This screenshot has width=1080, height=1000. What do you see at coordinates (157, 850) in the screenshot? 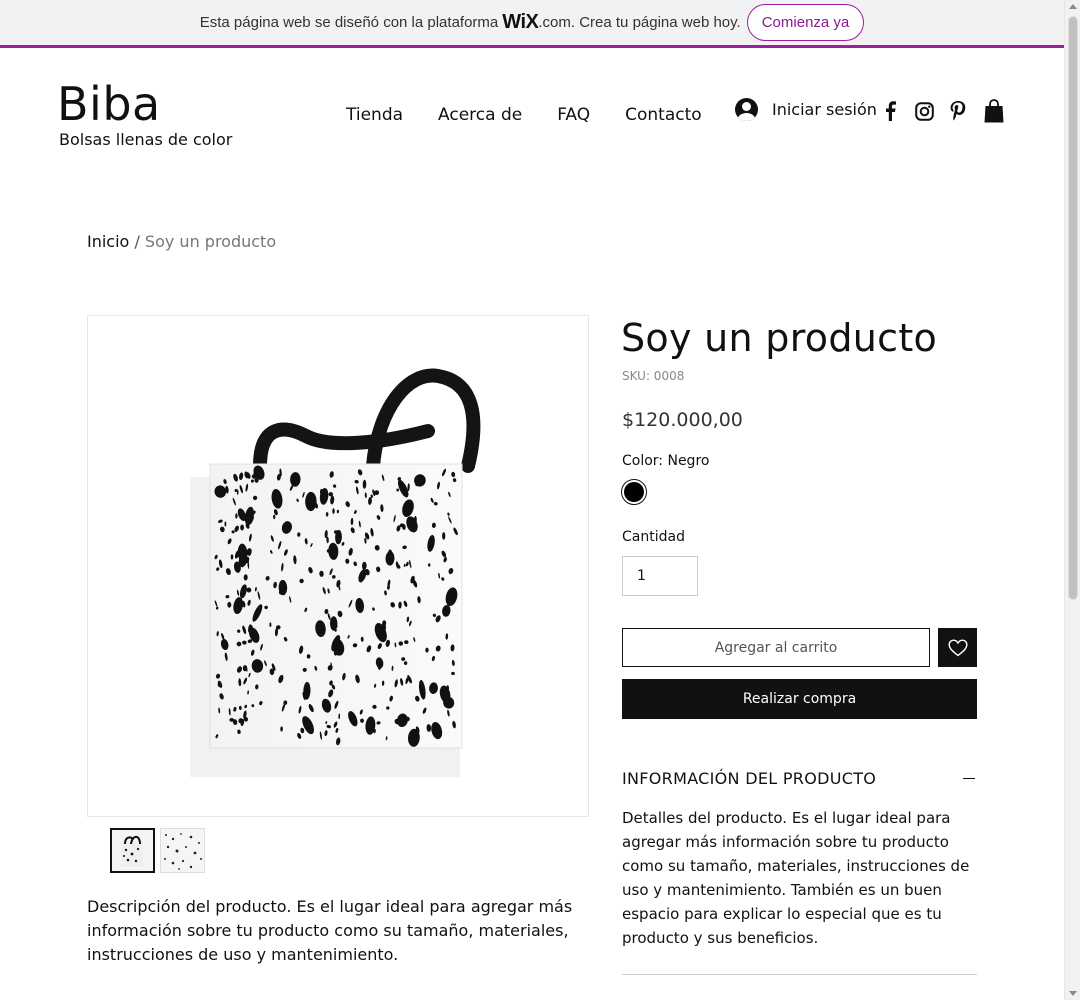
I see `thumbnail-strip` at bounding box center [157, 850].